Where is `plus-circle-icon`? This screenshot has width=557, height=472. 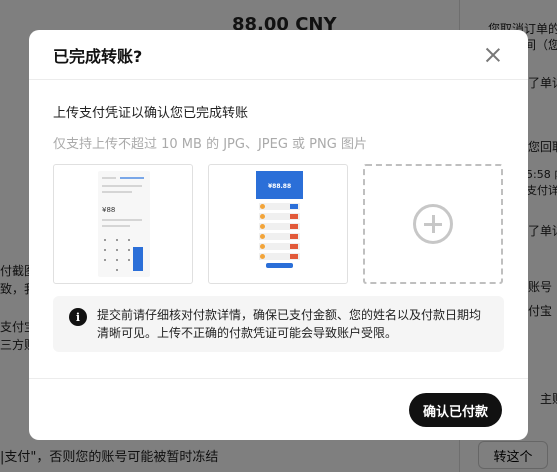
plus-circle-icon is located at coordinates (433, 224).